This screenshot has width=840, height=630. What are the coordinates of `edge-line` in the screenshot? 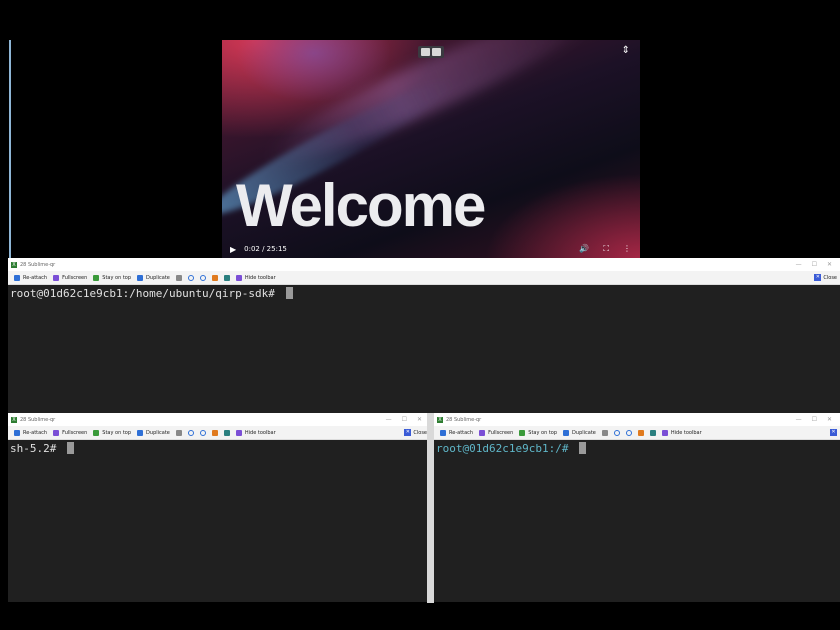 It's located at (10, 149).